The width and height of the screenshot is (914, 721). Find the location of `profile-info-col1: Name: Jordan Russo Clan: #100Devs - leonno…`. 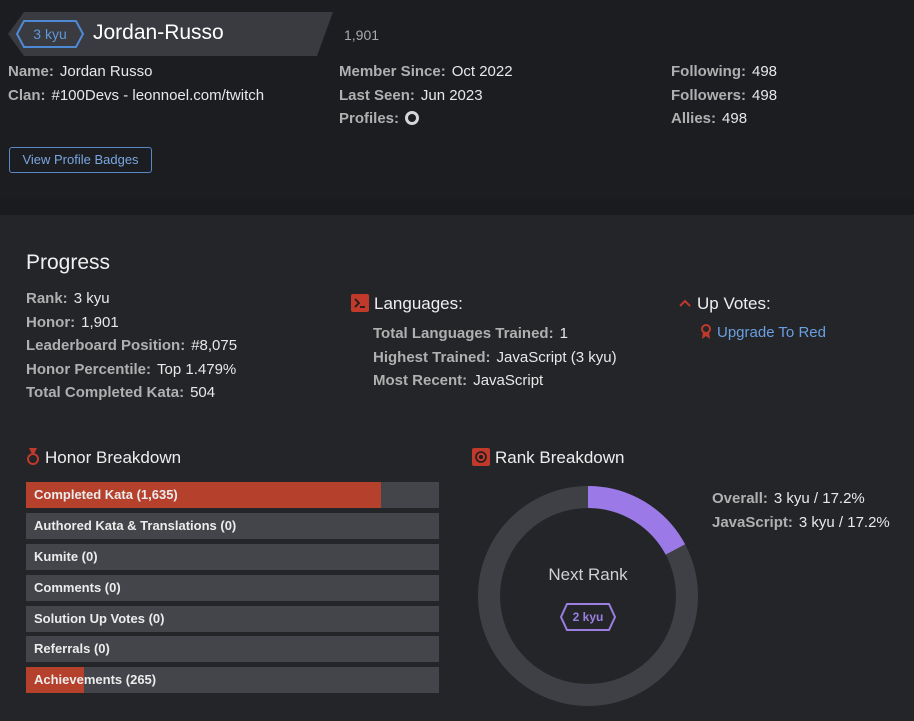

profile-info-col1: Name: Jordan Russo Clan: #100Devs - leonno… is located at coordinates (136, 83).